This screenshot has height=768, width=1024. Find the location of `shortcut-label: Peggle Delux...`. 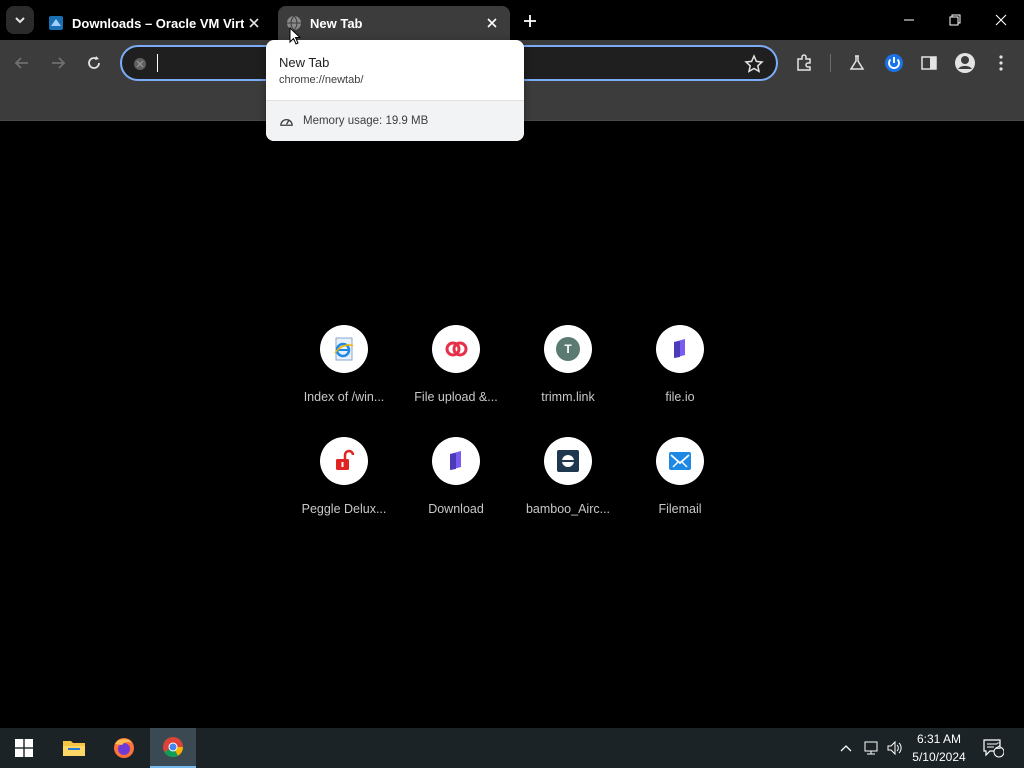

shortcut-label: Peggle Delux... is located at coordinates (344, 509).